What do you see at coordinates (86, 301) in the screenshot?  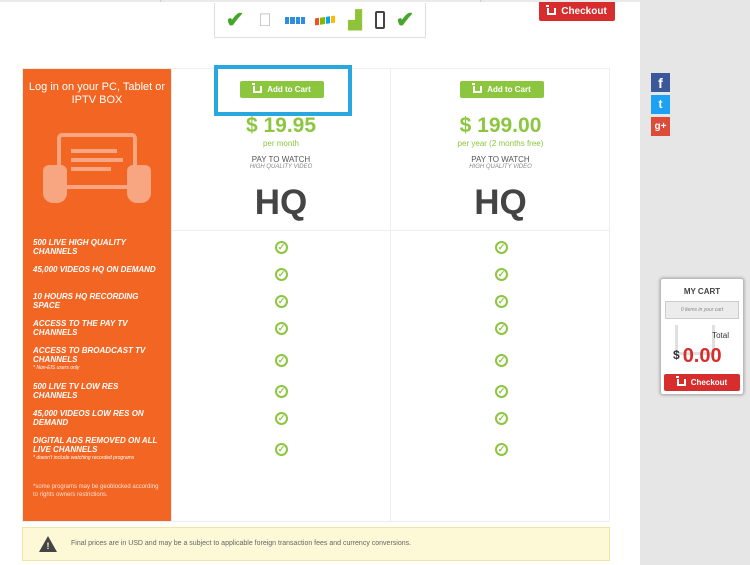 I see `feature-item: 10 HOURS HQ RECORDING SPACE` at bounding box center [86, 301].